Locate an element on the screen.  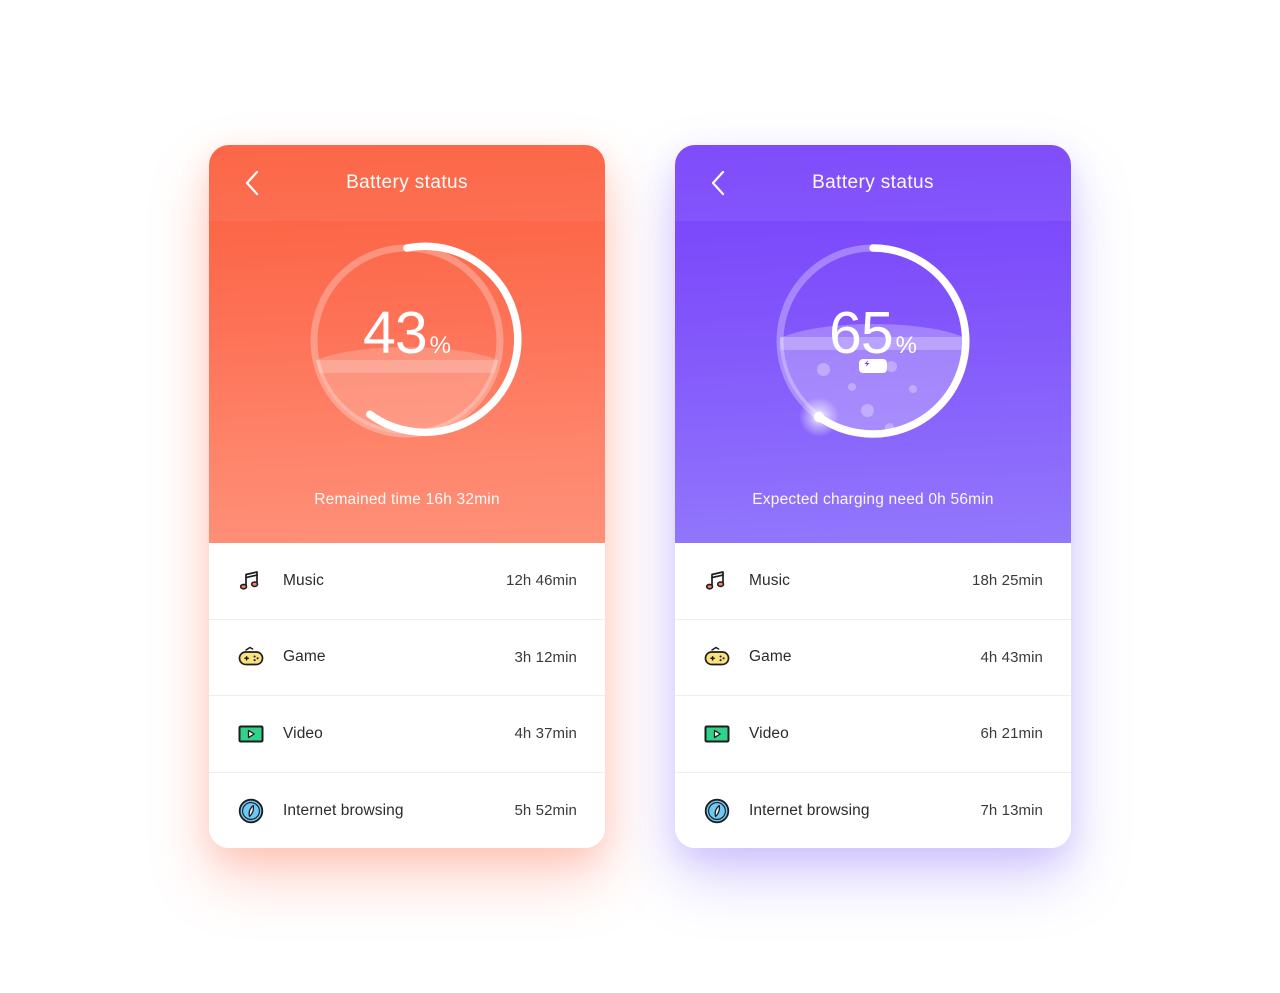
percentage-display: 43 % is located at coordinates (407, 341).